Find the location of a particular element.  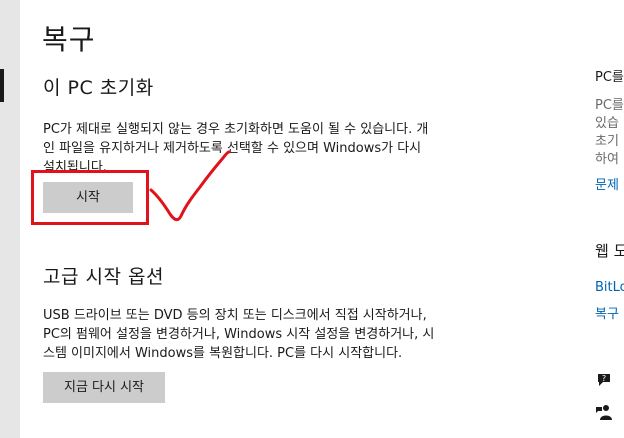

bitlocker-link: BitLo is located at coordinates (609, 288).